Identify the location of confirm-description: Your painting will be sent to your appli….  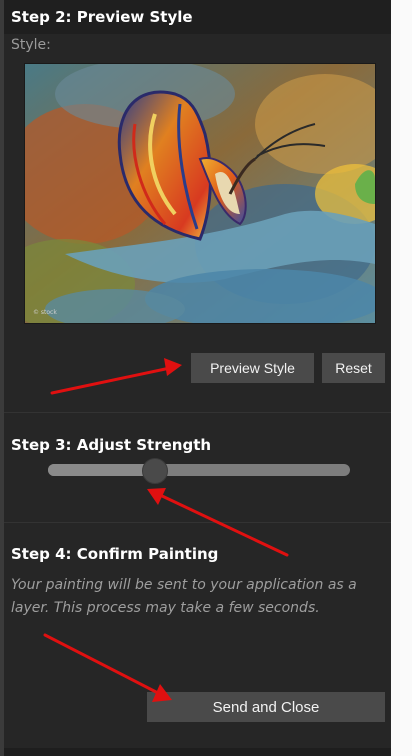
(184, 596).